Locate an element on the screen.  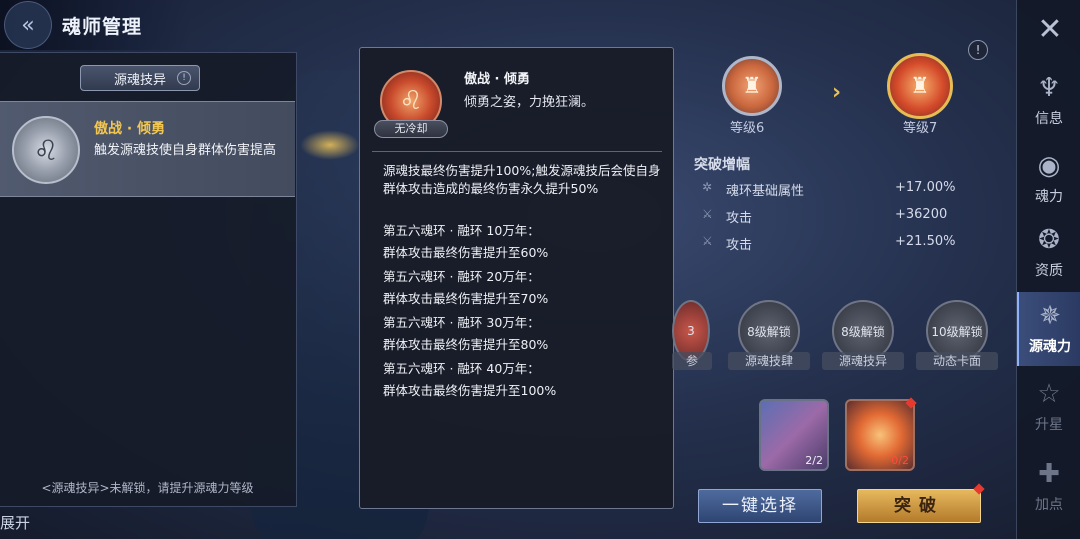
bonus-value: +36200 is located at coordinates (921, 214).